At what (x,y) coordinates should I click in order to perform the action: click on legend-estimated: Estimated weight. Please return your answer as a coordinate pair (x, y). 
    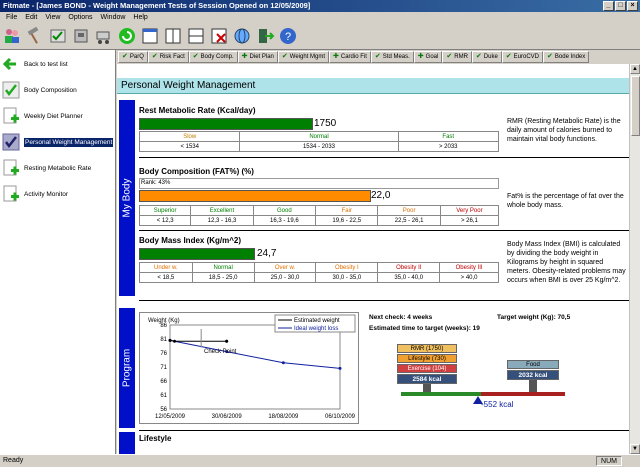
    Looking at the image, I should click on (317, 321).